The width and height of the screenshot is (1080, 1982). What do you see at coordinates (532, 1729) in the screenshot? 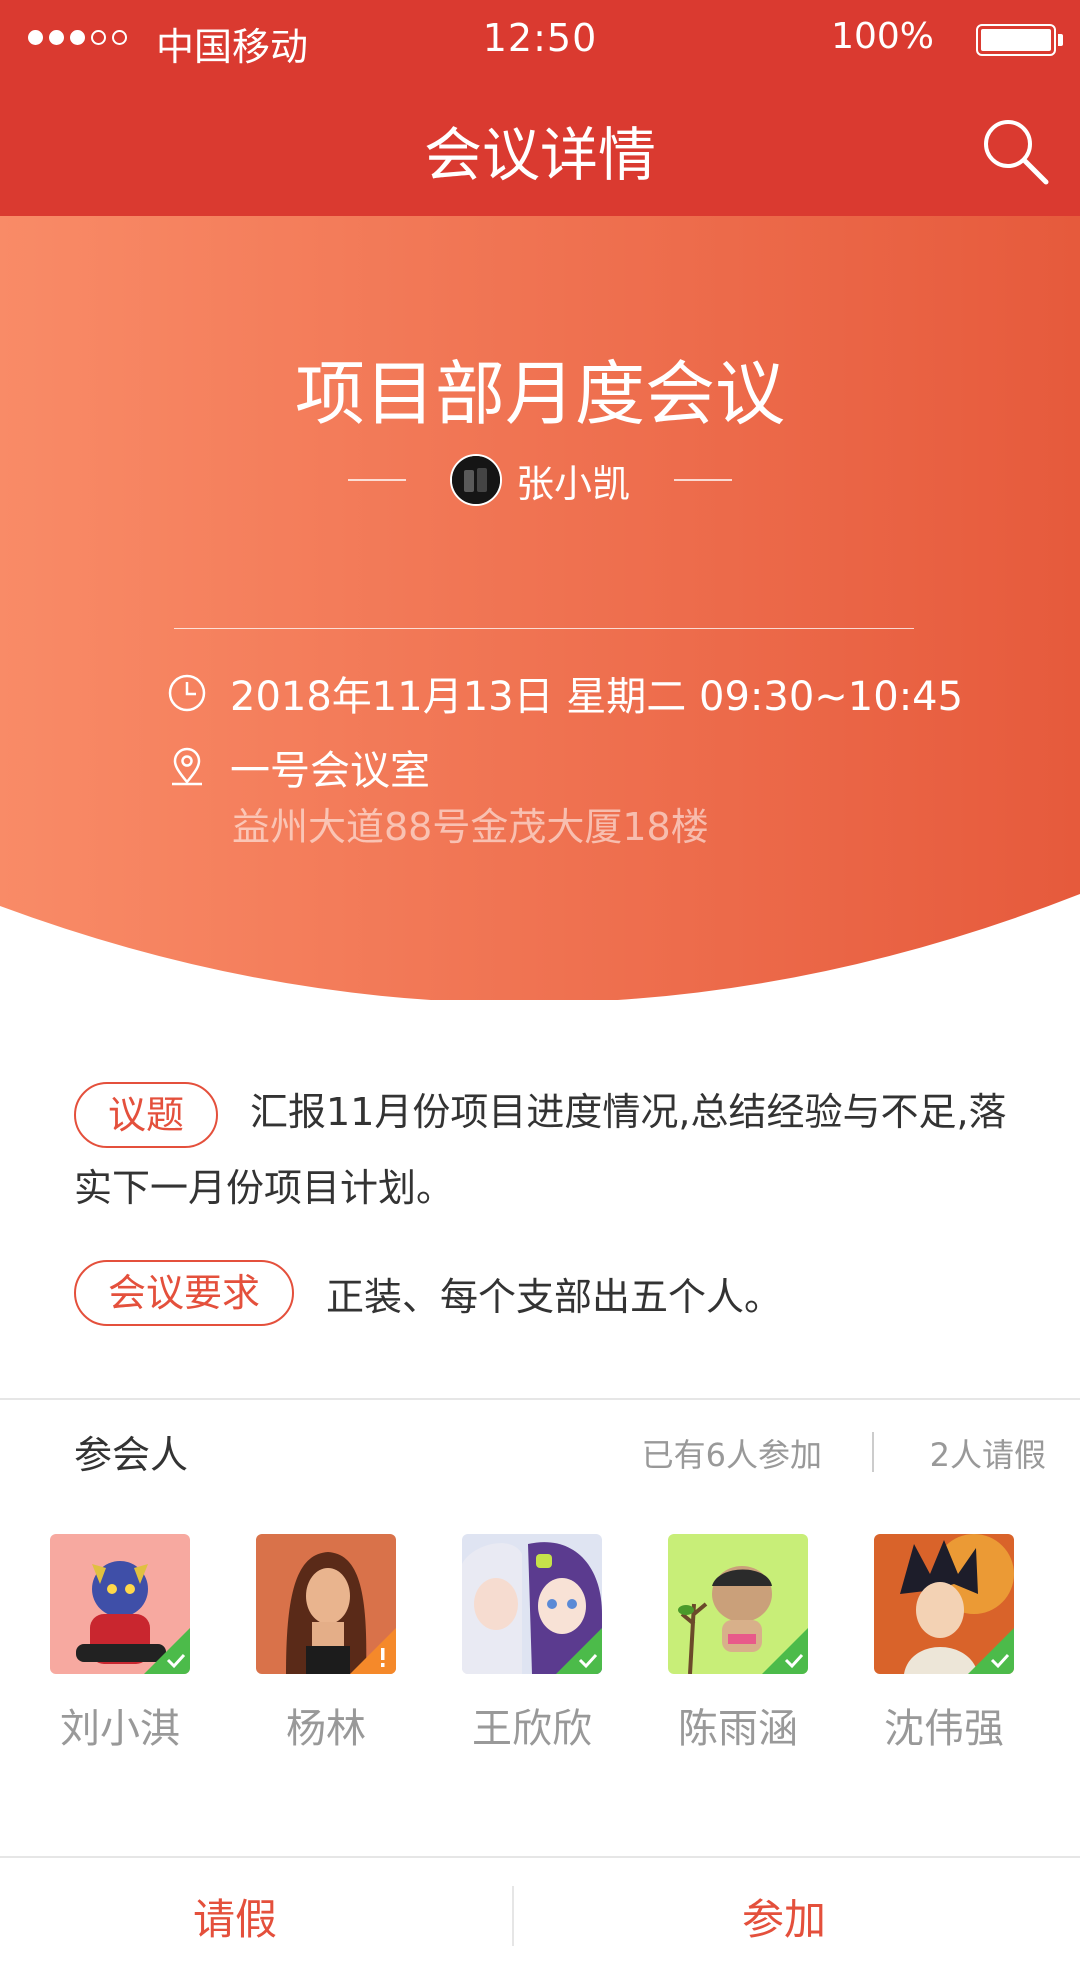
I see `attendee-name: 王欣欣` at bounding box center [532, 1729].